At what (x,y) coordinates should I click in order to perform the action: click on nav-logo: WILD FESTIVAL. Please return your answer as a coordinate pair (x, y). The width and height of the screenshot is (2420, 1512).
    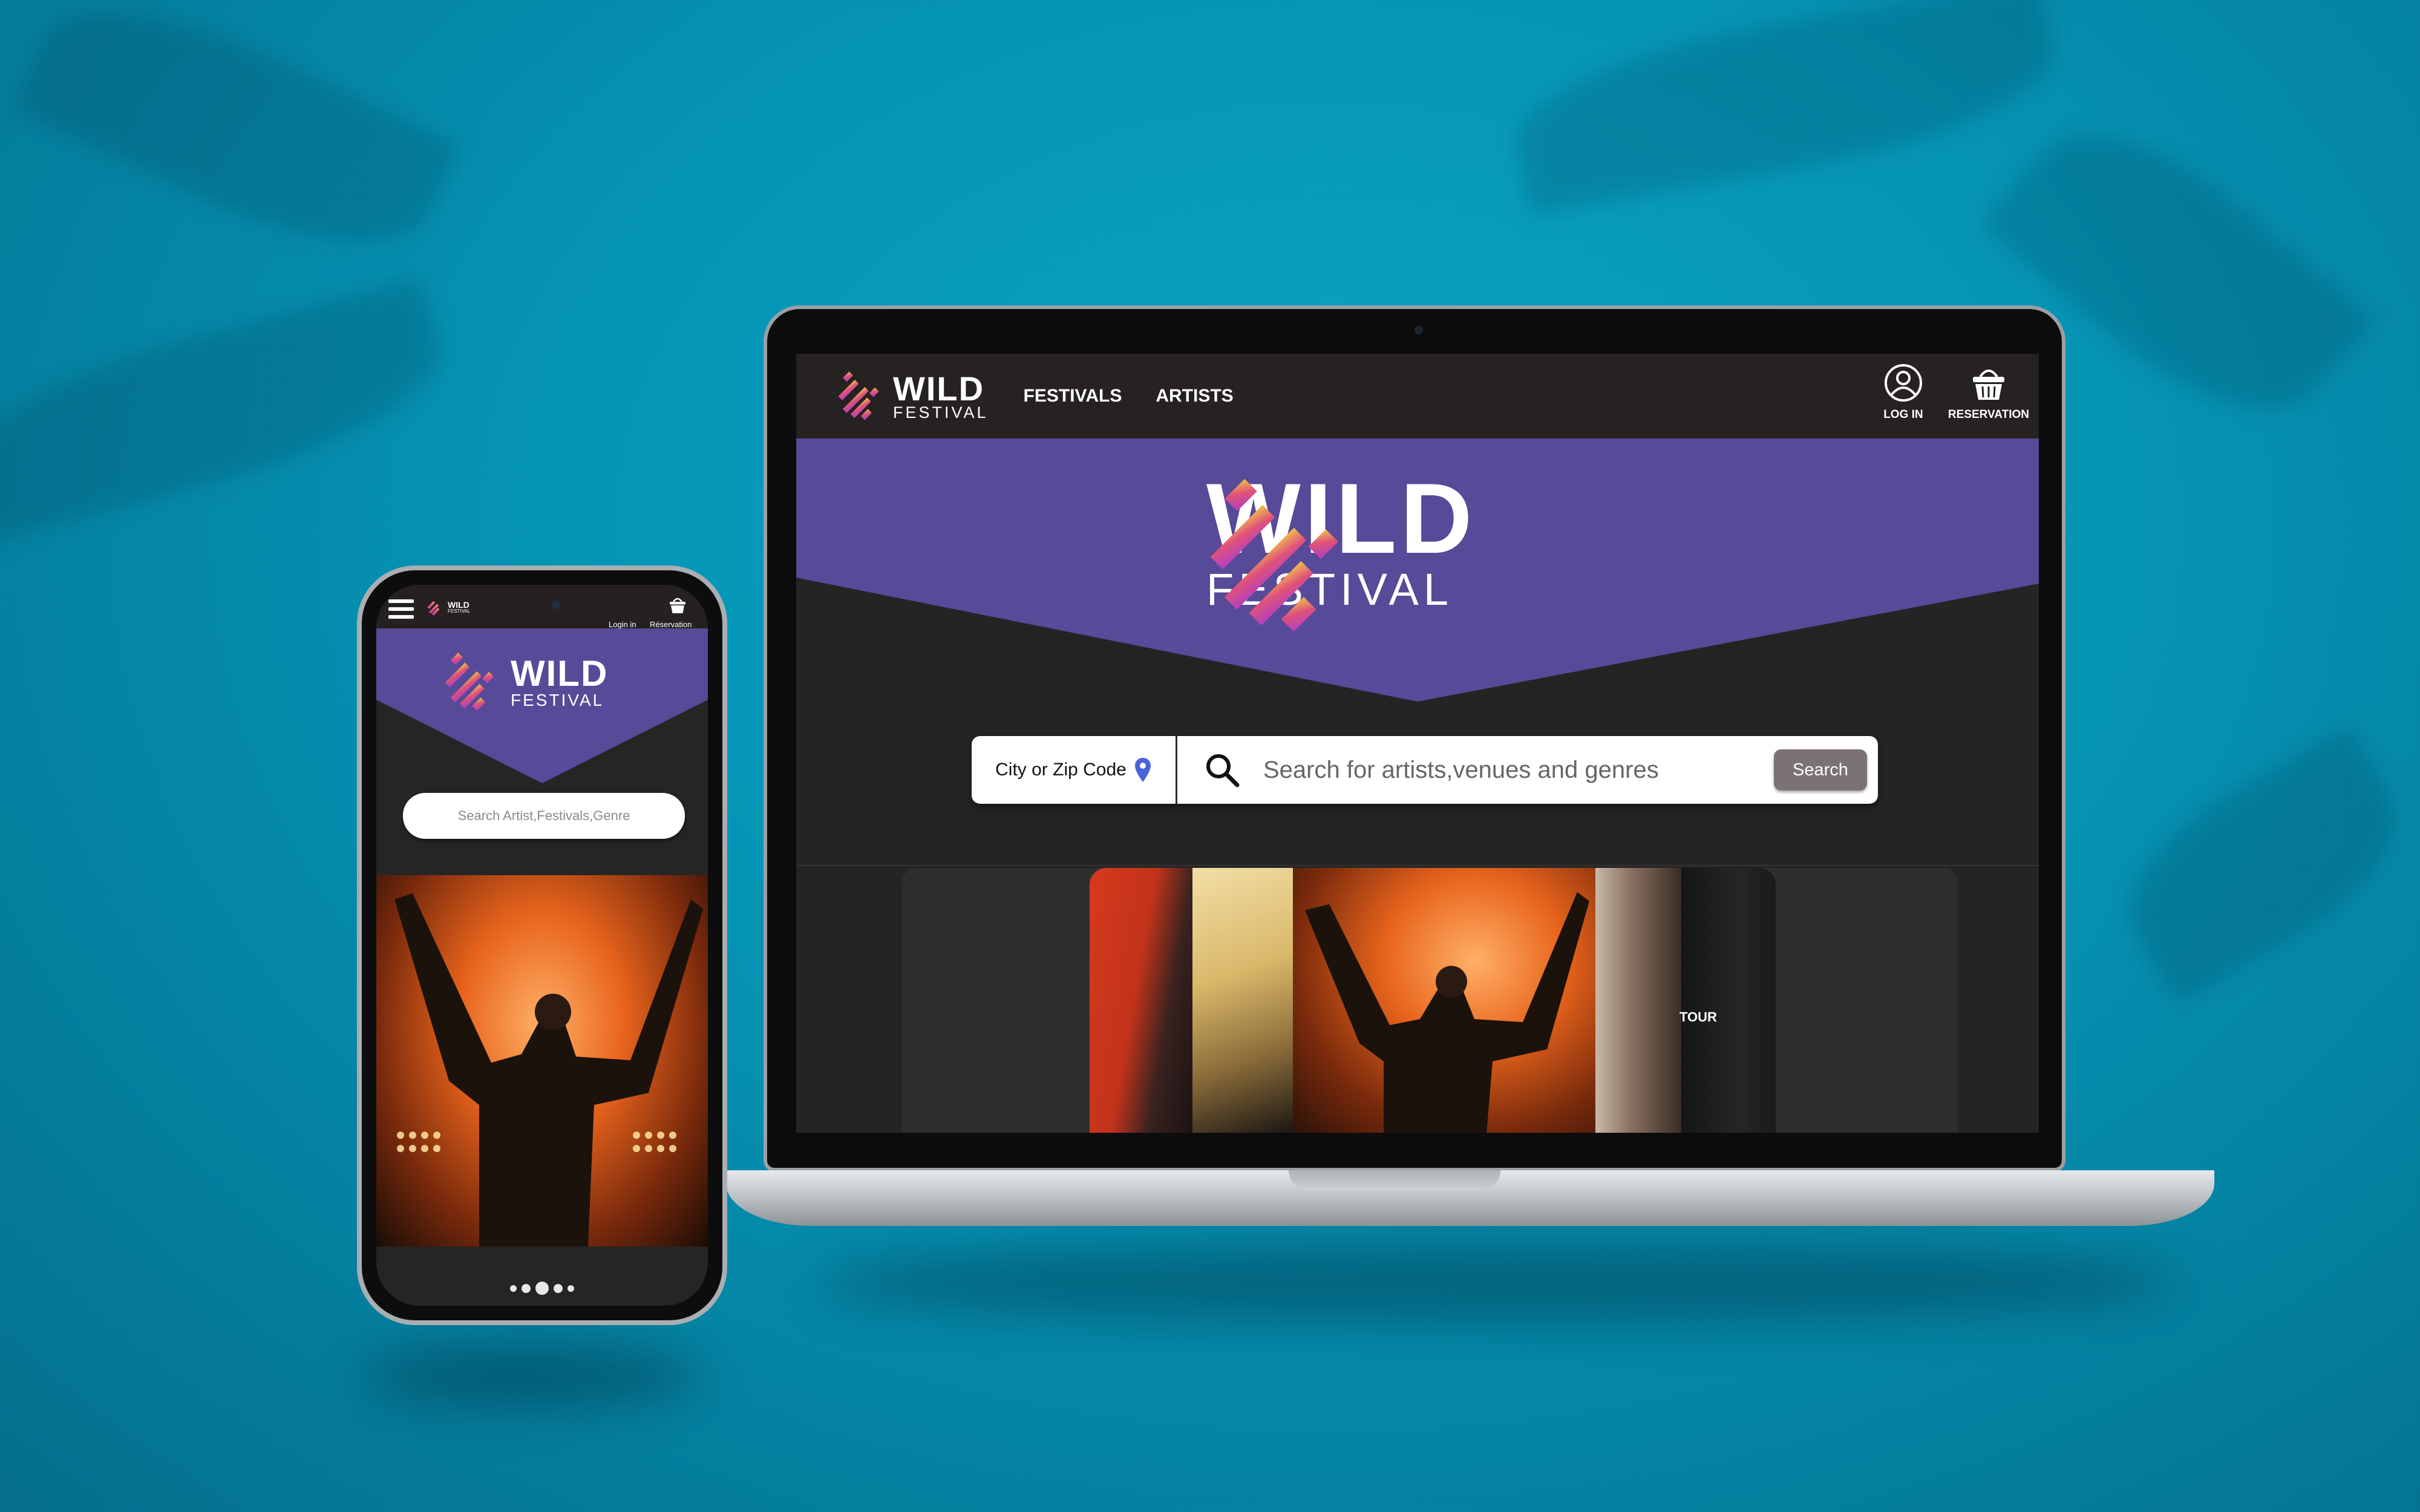
    Looking at the image, I should click on (910, 396).